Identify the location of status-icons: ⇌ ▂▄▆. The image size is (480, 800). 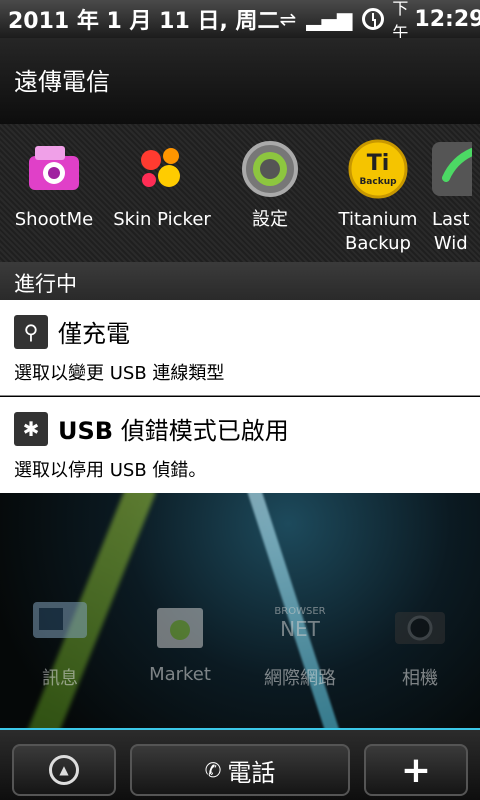
(332, 19).